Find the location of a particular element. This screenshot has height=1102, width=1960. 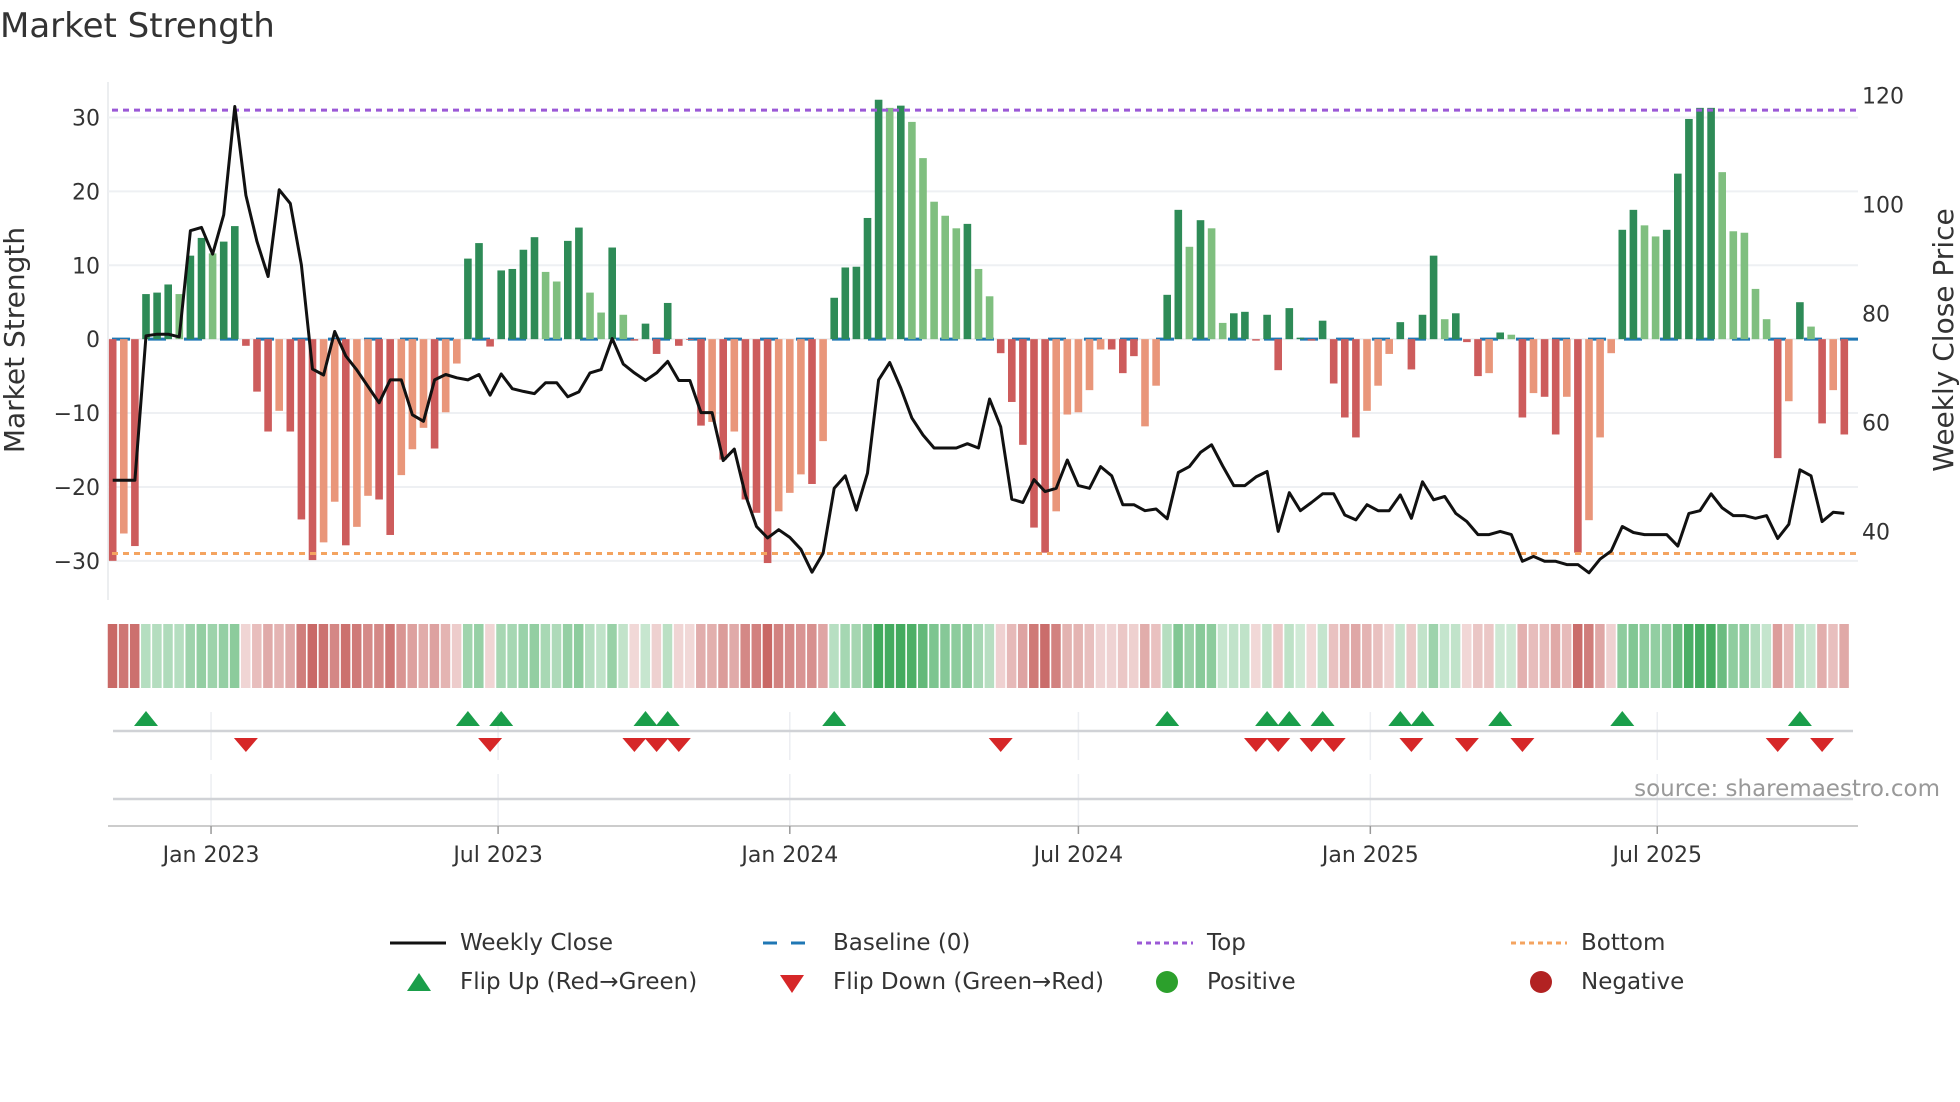

flip-markers is located at coordinates (983, 768).